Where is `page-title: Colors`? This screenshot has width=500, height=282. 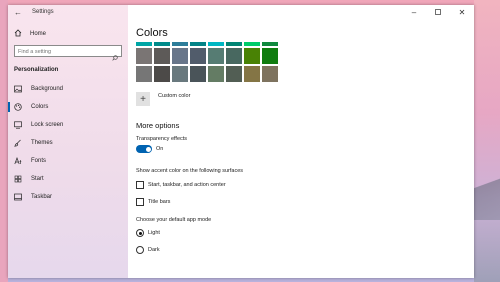
page-title: Colors is located at coordinates (152, 33).